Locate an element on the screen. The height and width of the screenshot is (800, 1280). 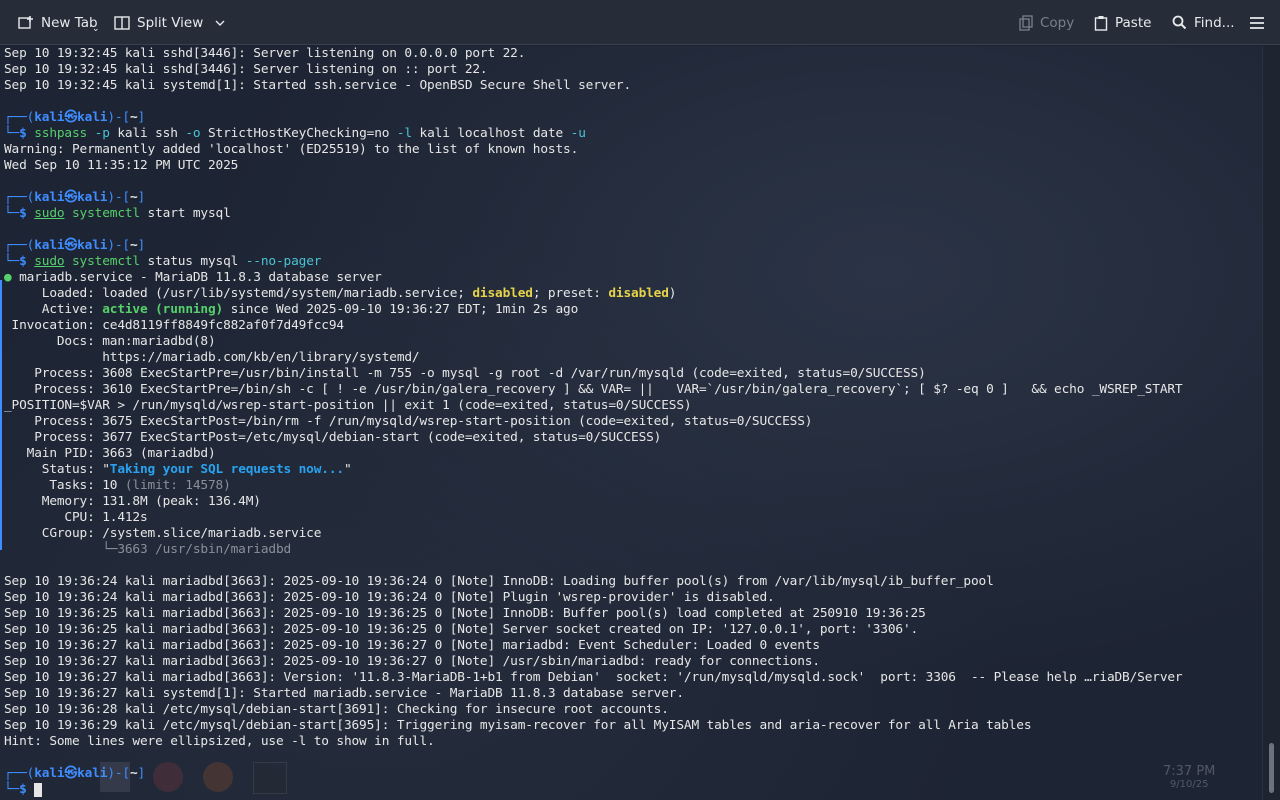
terminal-line: Memory: 131.8M (peak: 136.4M) is located at coordinates (132, 501).